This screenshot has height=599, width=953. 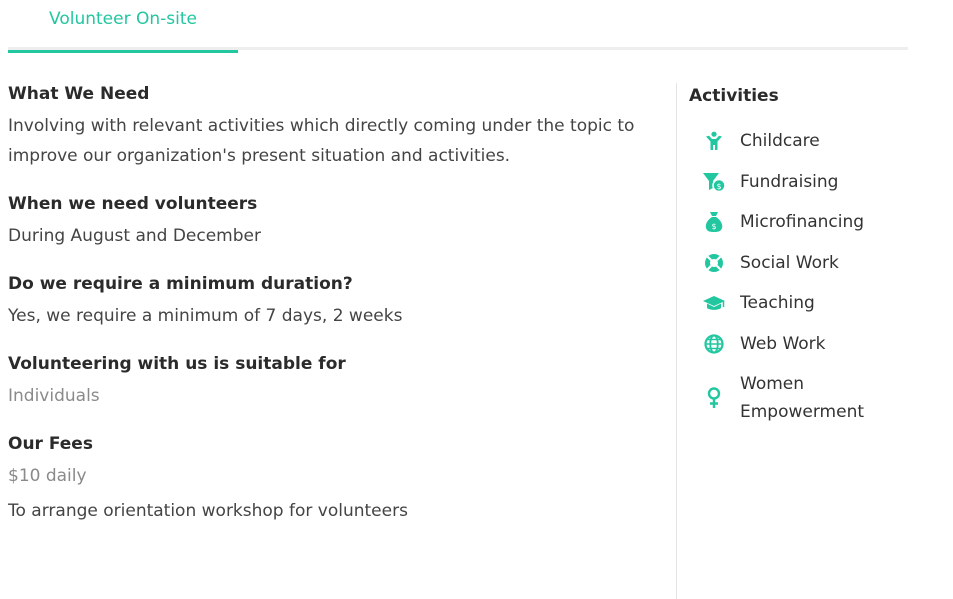 What do you see at coordinates (789, 263) in the screenshot?
I see `activity-label: Social Work` at bounding box center [789, 263].